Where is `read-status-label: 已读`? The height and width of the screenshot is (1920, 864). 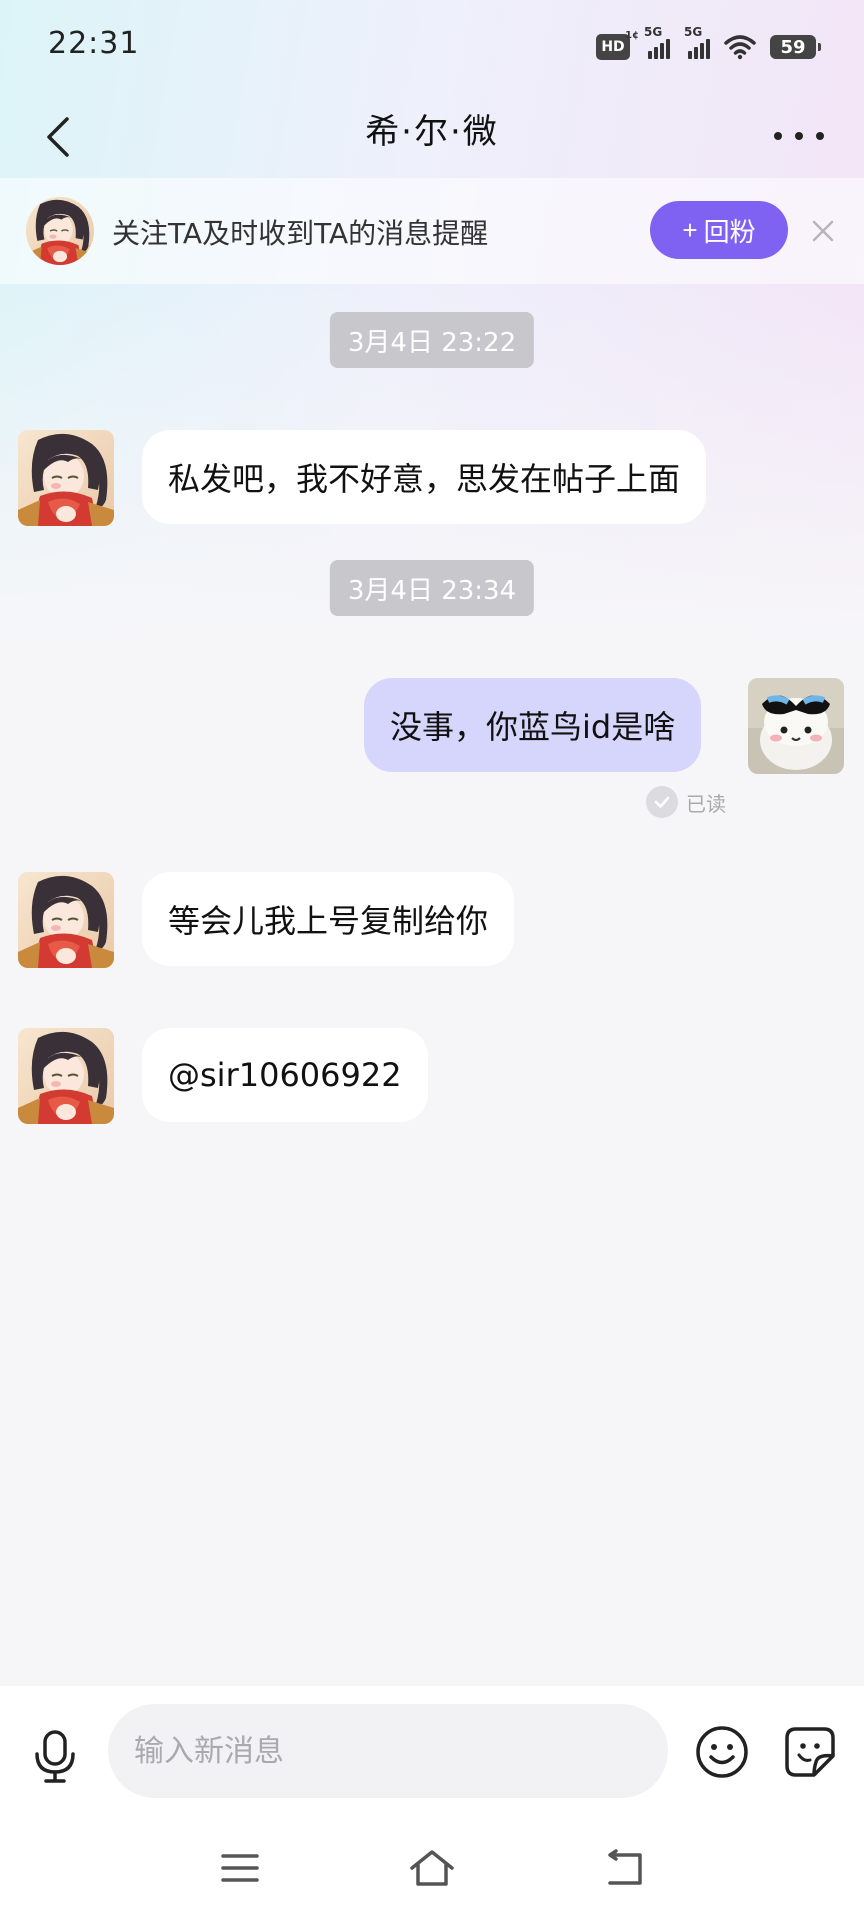
read-status-label: 已读 is located at coordinates (706, 803).